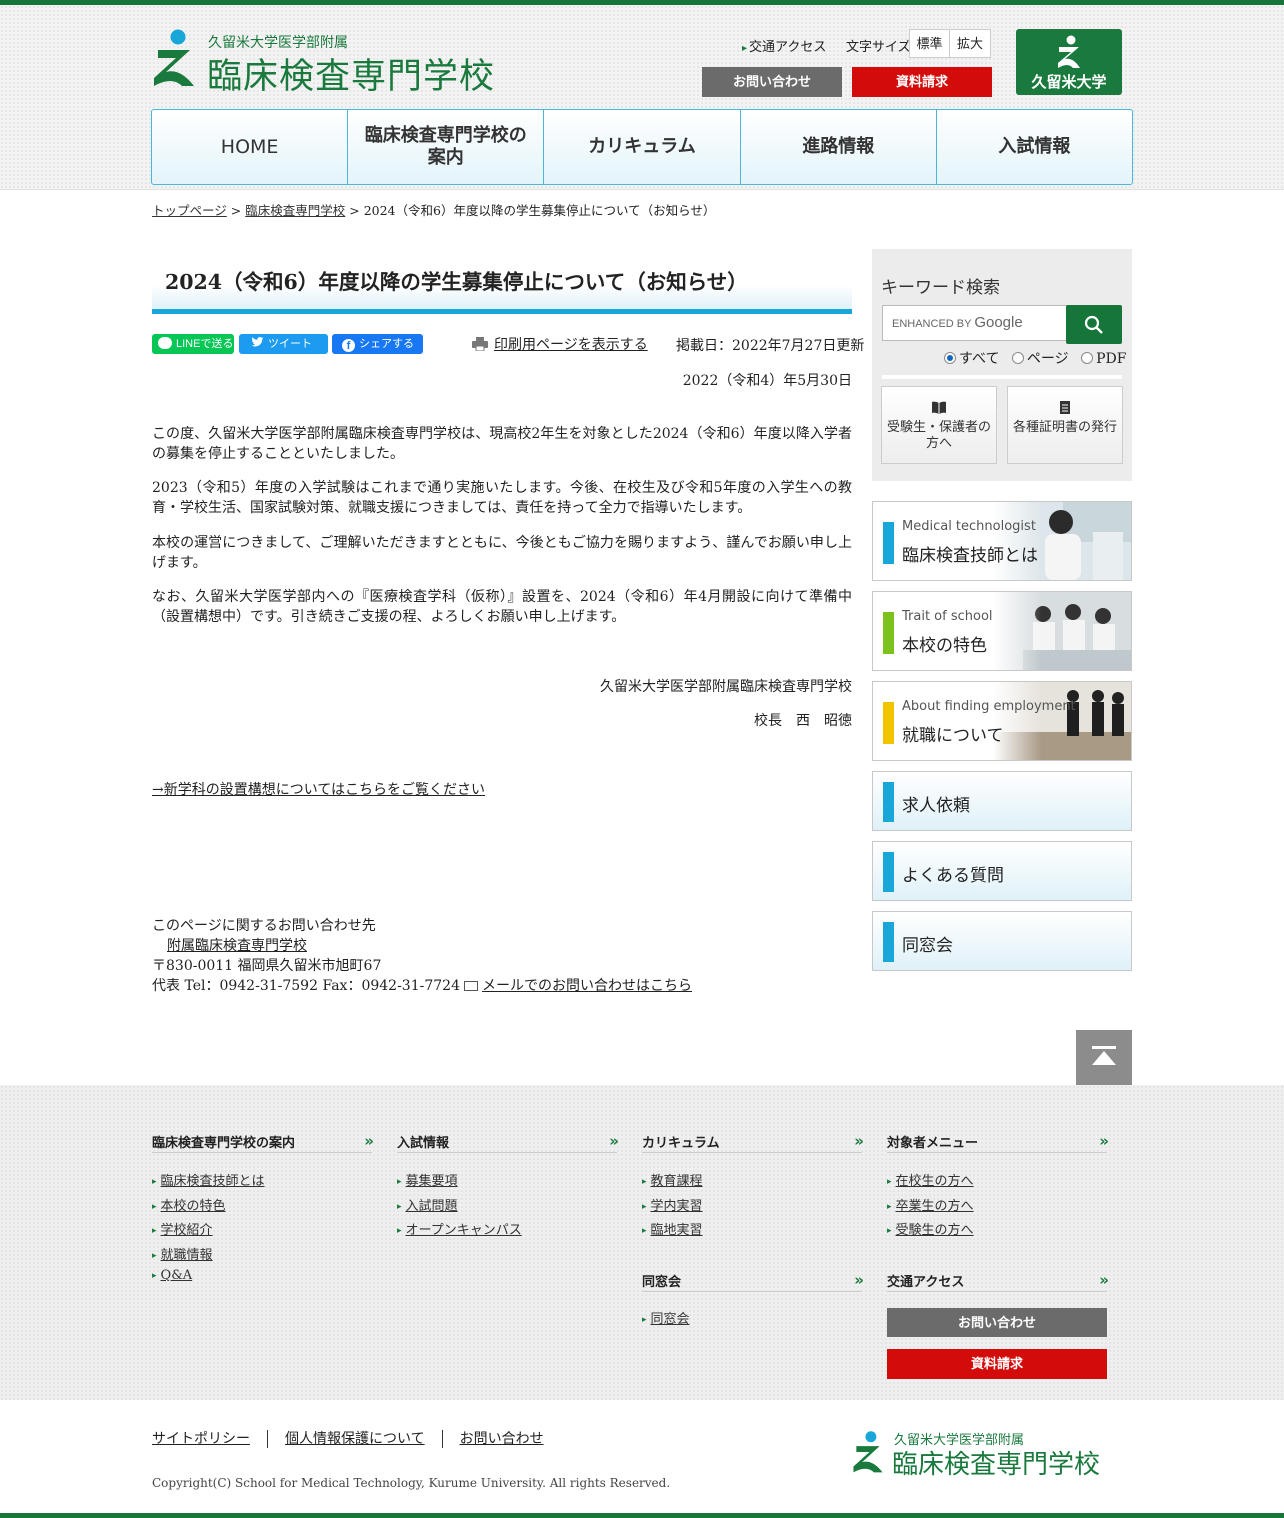  What do you see at coordinates (1062, 631) in the screenshot?
I see `classroom-photo` at bounding box center [1062, 631].